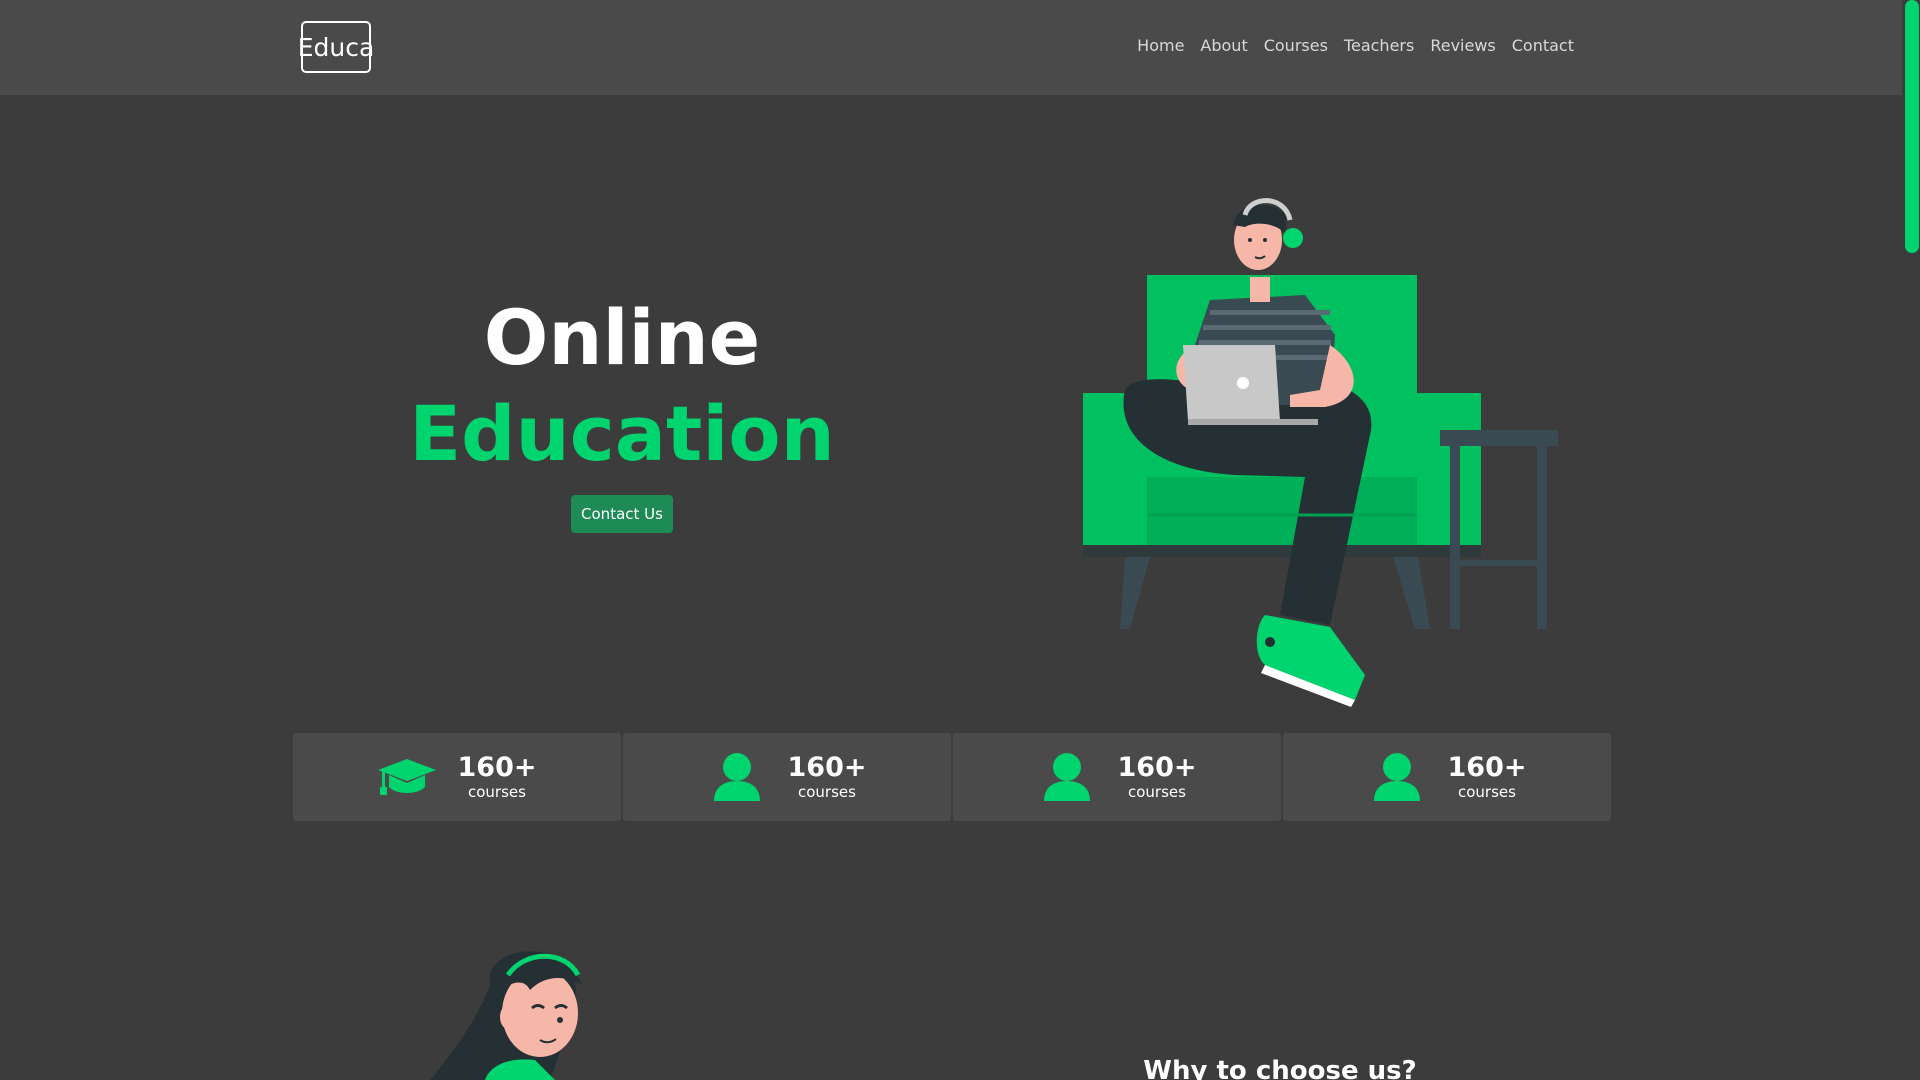 The image size is (1920, 1080). I want to click on graduation-cap-icon, so click(406, 777).